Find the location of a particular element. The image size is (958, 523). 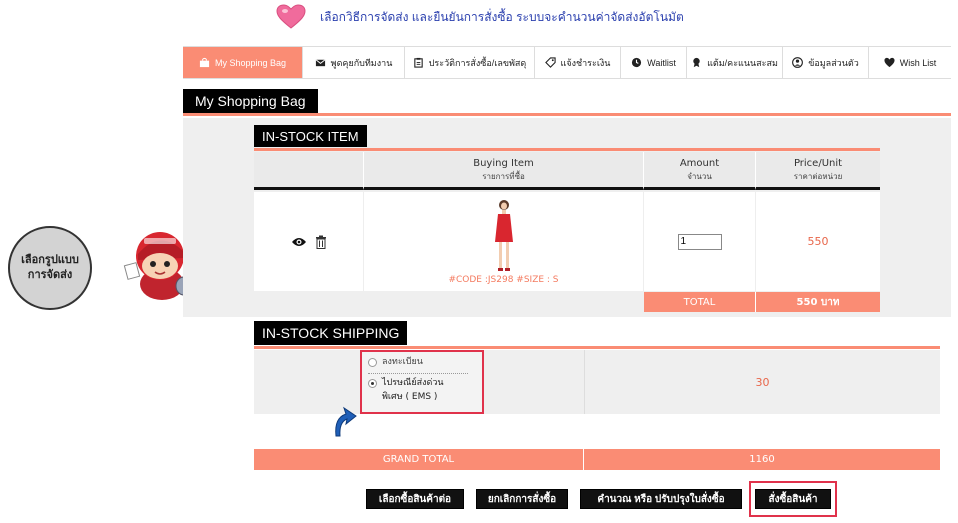

mail-icon is located at coordinates (320, 63).